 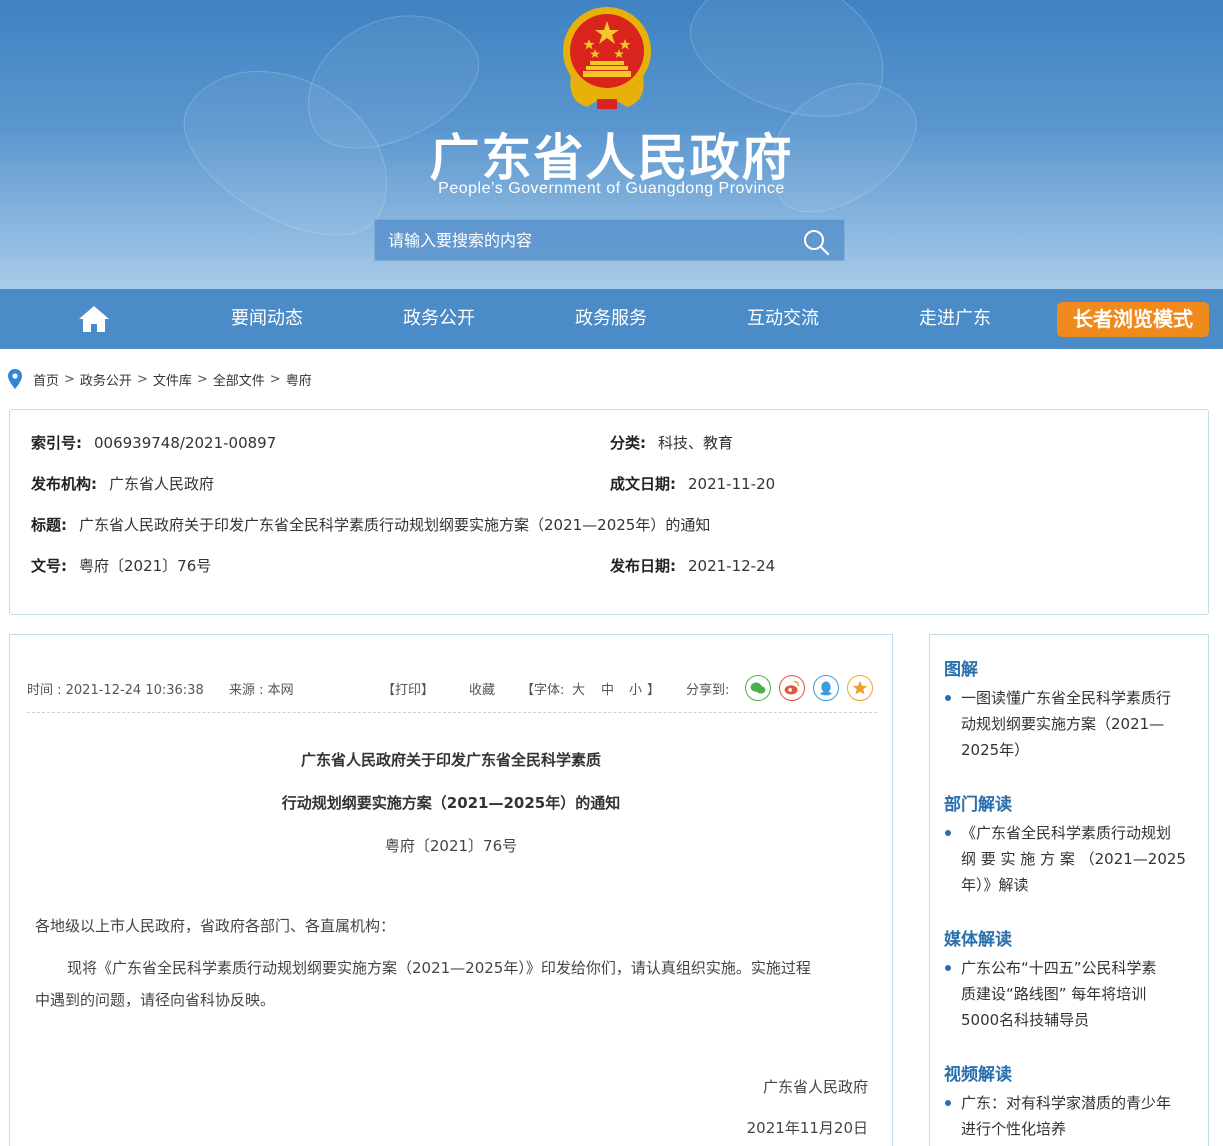 I want to click on article-title-line2: 行动规划纲要实施方案（2021—2025年）的通知, so click(x=451, y=803).